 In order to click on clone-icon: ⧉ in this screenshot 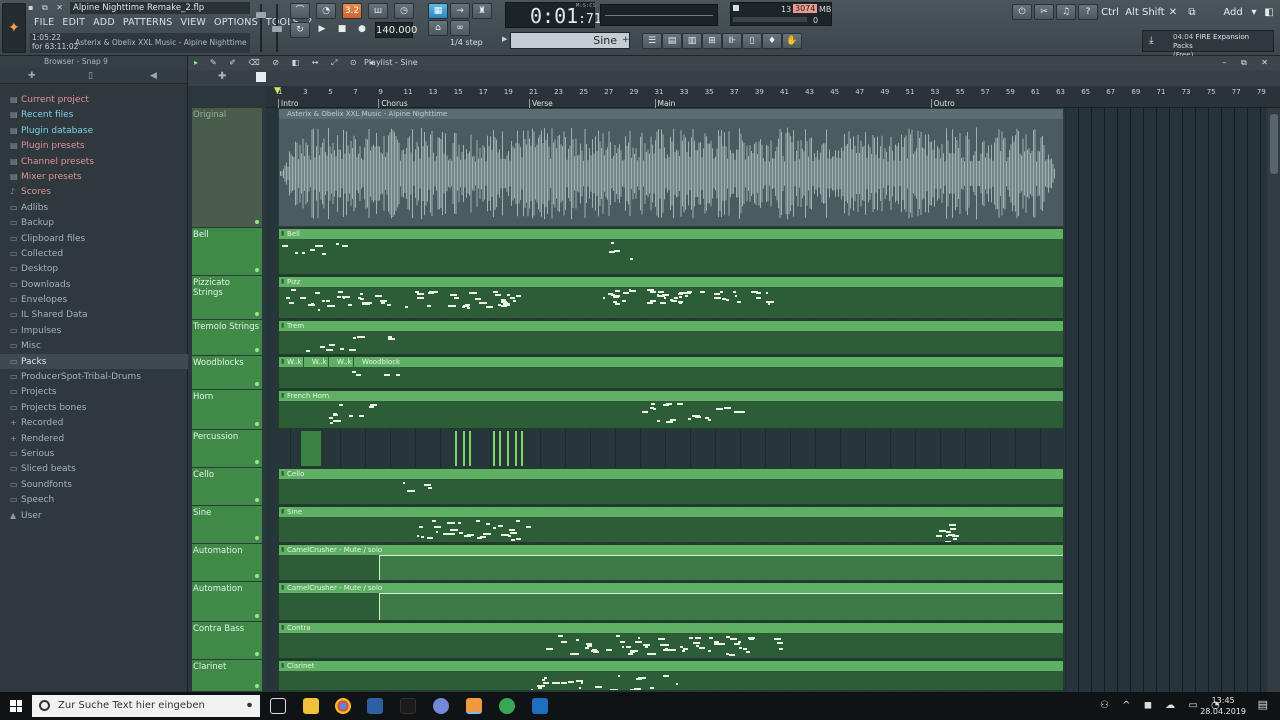, I will do `click(1192, 13)`.